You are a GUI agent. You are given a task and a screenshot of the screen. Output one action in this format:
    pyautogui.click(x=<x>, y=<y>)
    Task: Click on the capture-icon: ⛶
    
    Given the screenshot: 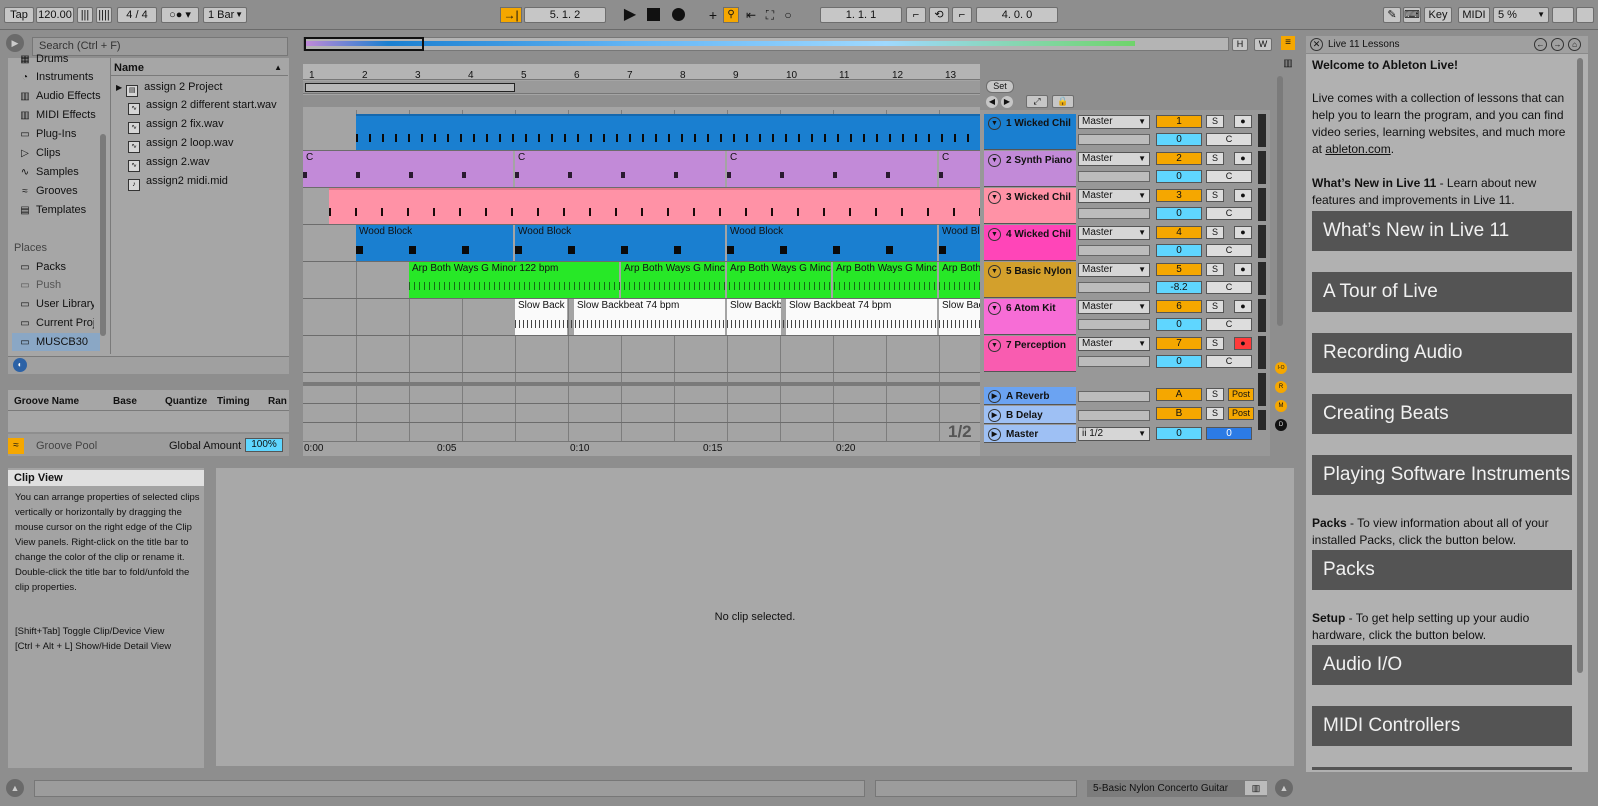 What is the action you would take?
    pyautogui.click(x=770, y=15)
    